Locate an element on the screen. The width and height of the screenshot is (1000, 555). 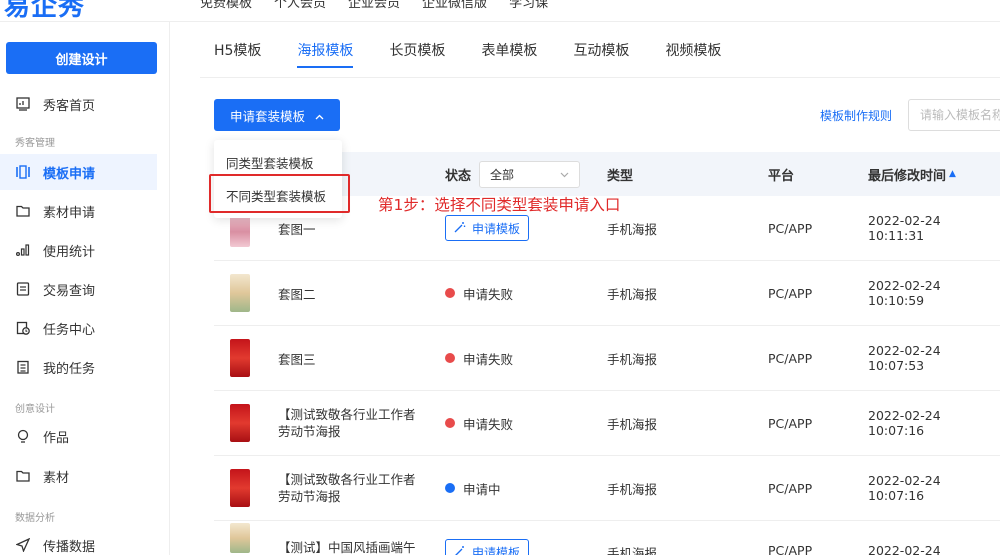
sidebar-item-my-tasks: 我的任务 is located at coordinates (78, 367).